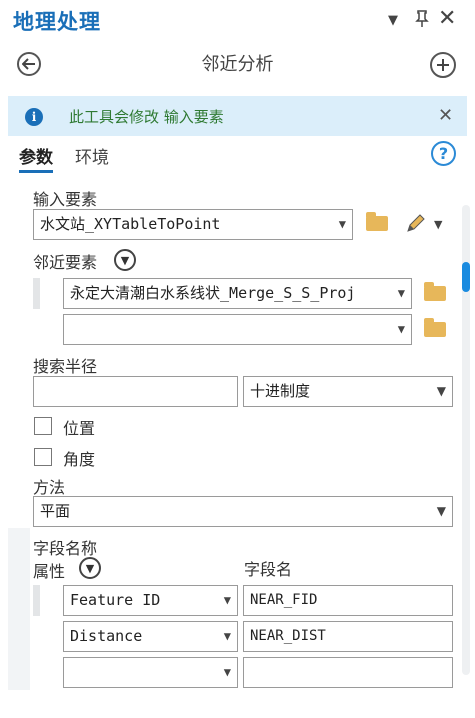 The image size is (475, 718). Describe the element at coordinates (237, 64) in the screenshot. I see `tool-title: 邻近分析` at that location.